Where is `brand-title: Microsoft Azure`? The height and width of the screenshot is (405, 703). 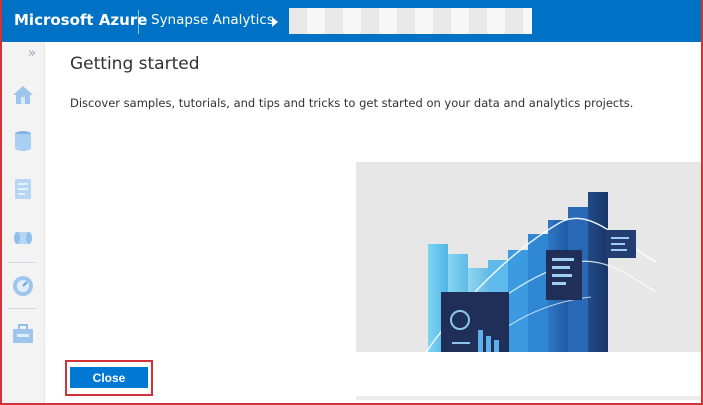 brand-title: Microsoft Azure is located at coordinates (80, 20).